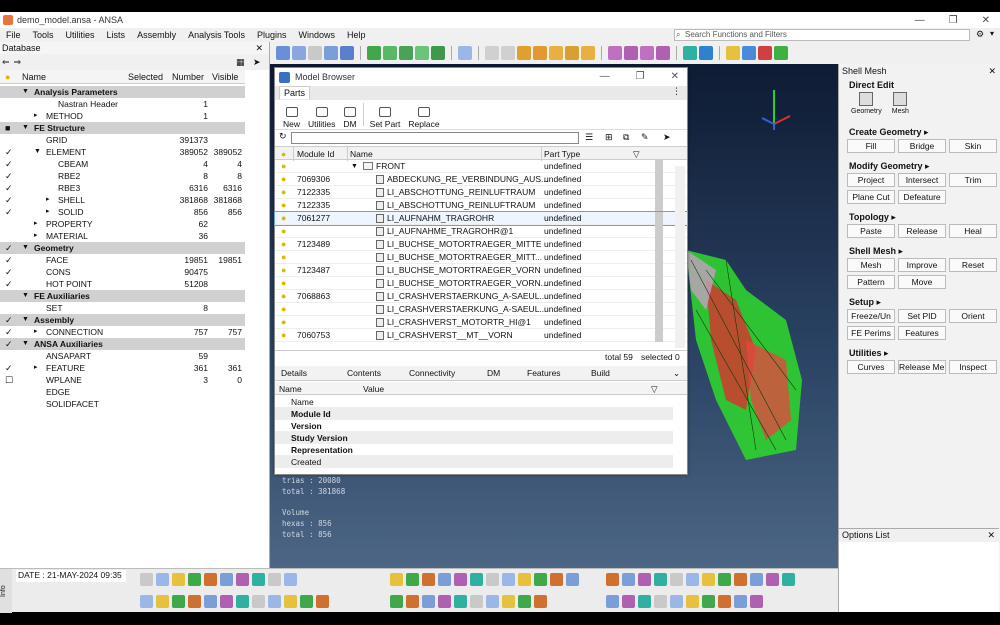 The image size is (1000, 625). I want to click on section-title: Setup ▸, so click(919, 302).